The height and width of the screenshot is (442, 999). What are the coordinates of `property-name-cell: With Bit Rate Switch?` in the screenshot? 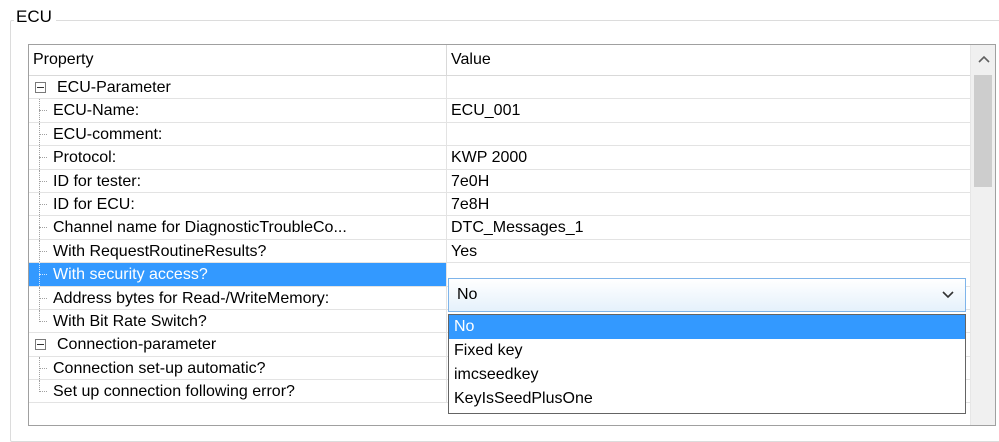 It's located at (238, 321).